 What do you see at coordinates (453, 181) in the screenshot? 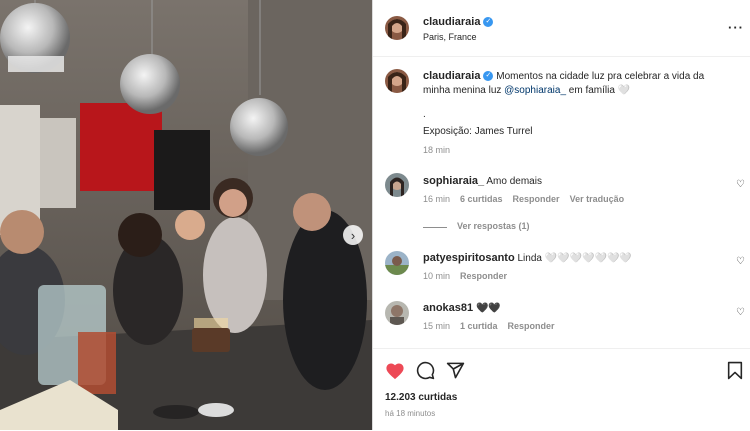
I see `comment-username: sophiaraia_` at bounding box center [453, 181].